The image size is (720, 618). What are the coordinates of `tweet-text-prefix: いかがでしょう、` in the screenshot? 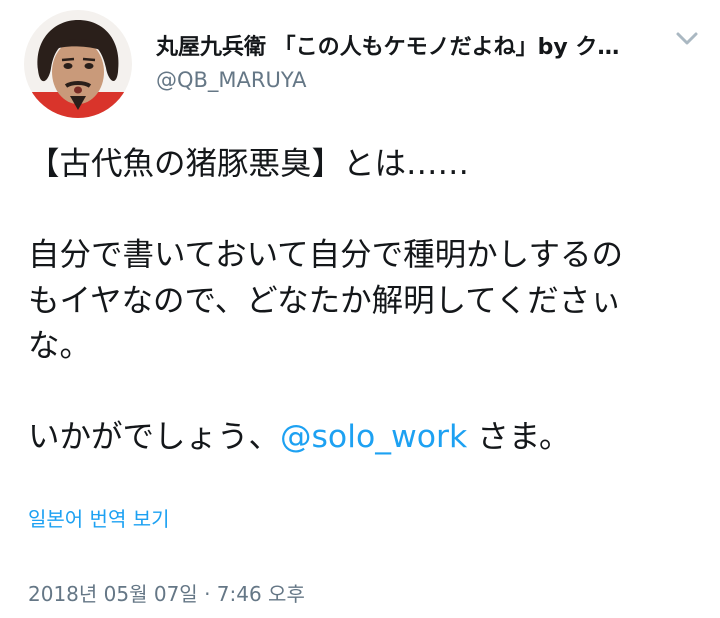 It's located at (154, 437).